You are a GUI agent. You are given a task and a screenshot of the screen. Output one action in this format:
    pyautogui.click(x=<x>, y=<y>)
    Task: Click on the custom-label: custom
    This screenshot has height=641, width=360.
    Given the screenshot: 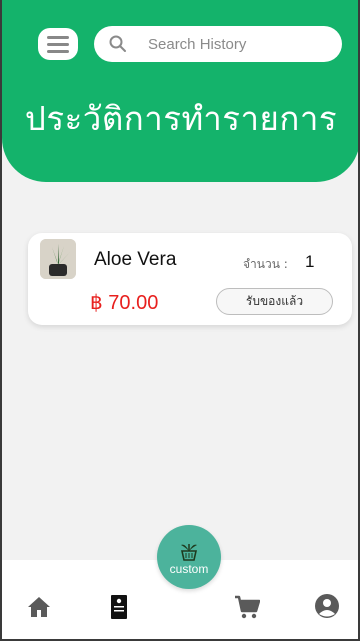 What is the action you would take?
    pyautogui.click(x=189, y=568)
    